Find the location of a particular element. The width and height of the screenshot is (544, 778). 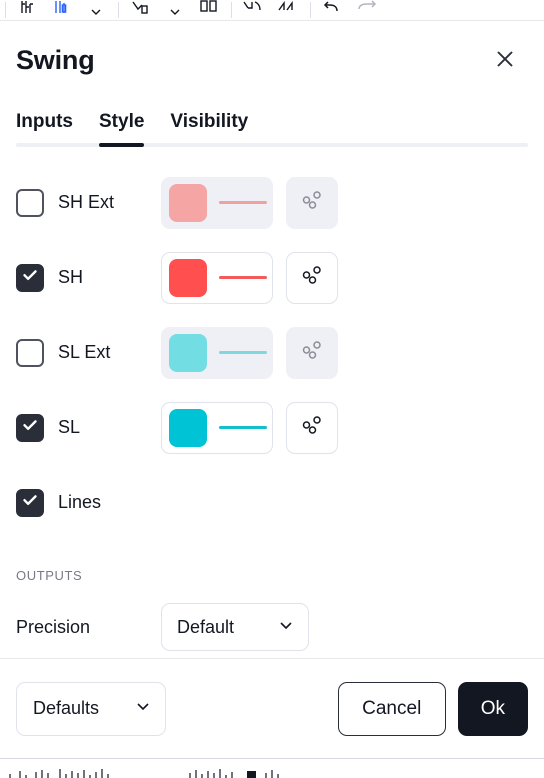

close-icon is located at coordinates (505, 60).